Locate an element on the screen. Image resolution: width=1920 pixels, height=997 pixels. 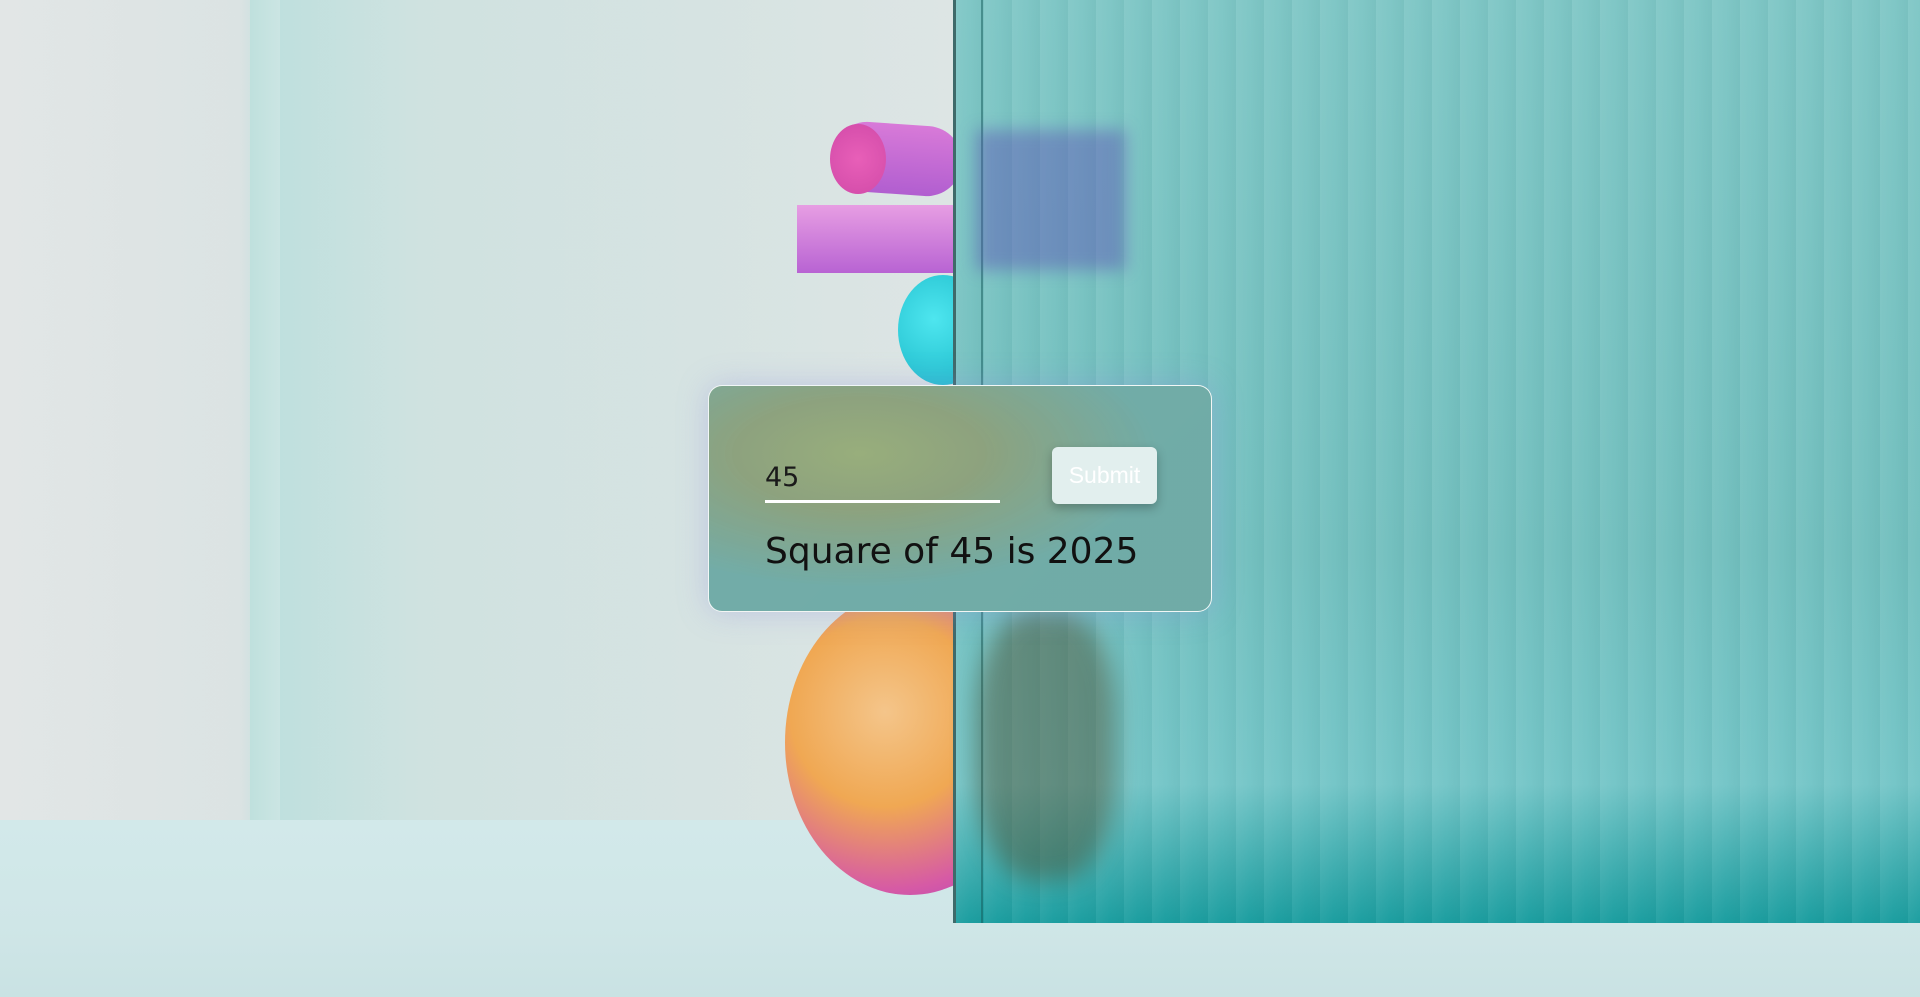
number-input is located at coordinates (882, 478).